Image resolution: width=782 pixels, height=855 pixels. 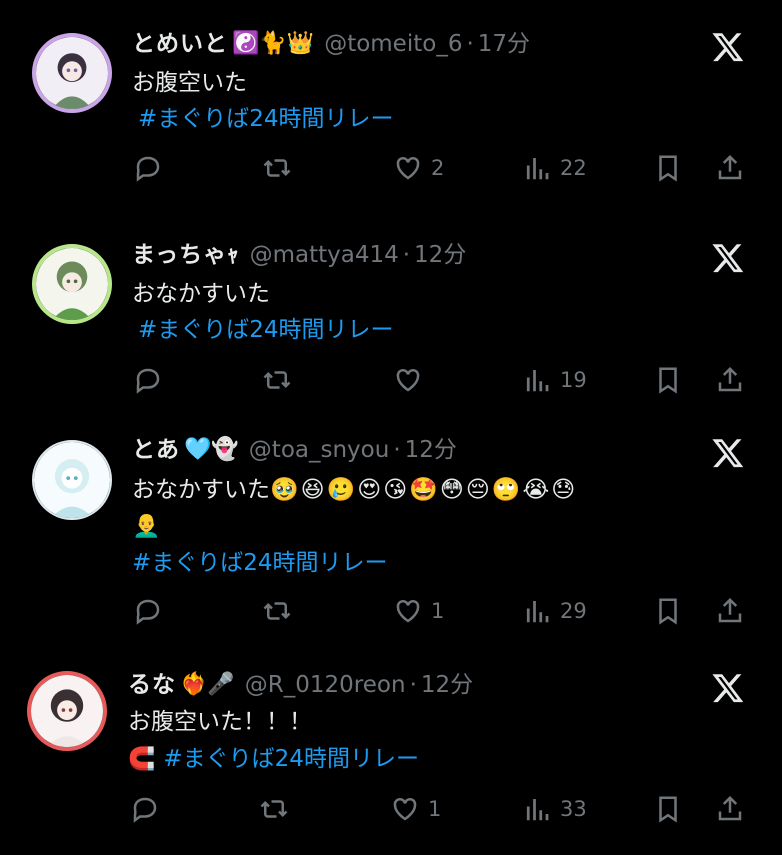 What do you see at coordinates (201, 294) in the screenshot?
I see `post-text: おなかすいた` at bounding box center [201, 294].